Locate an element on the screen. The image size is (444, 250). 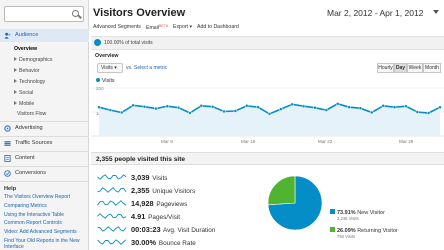
visits-area is located at coordinates (269, 119).